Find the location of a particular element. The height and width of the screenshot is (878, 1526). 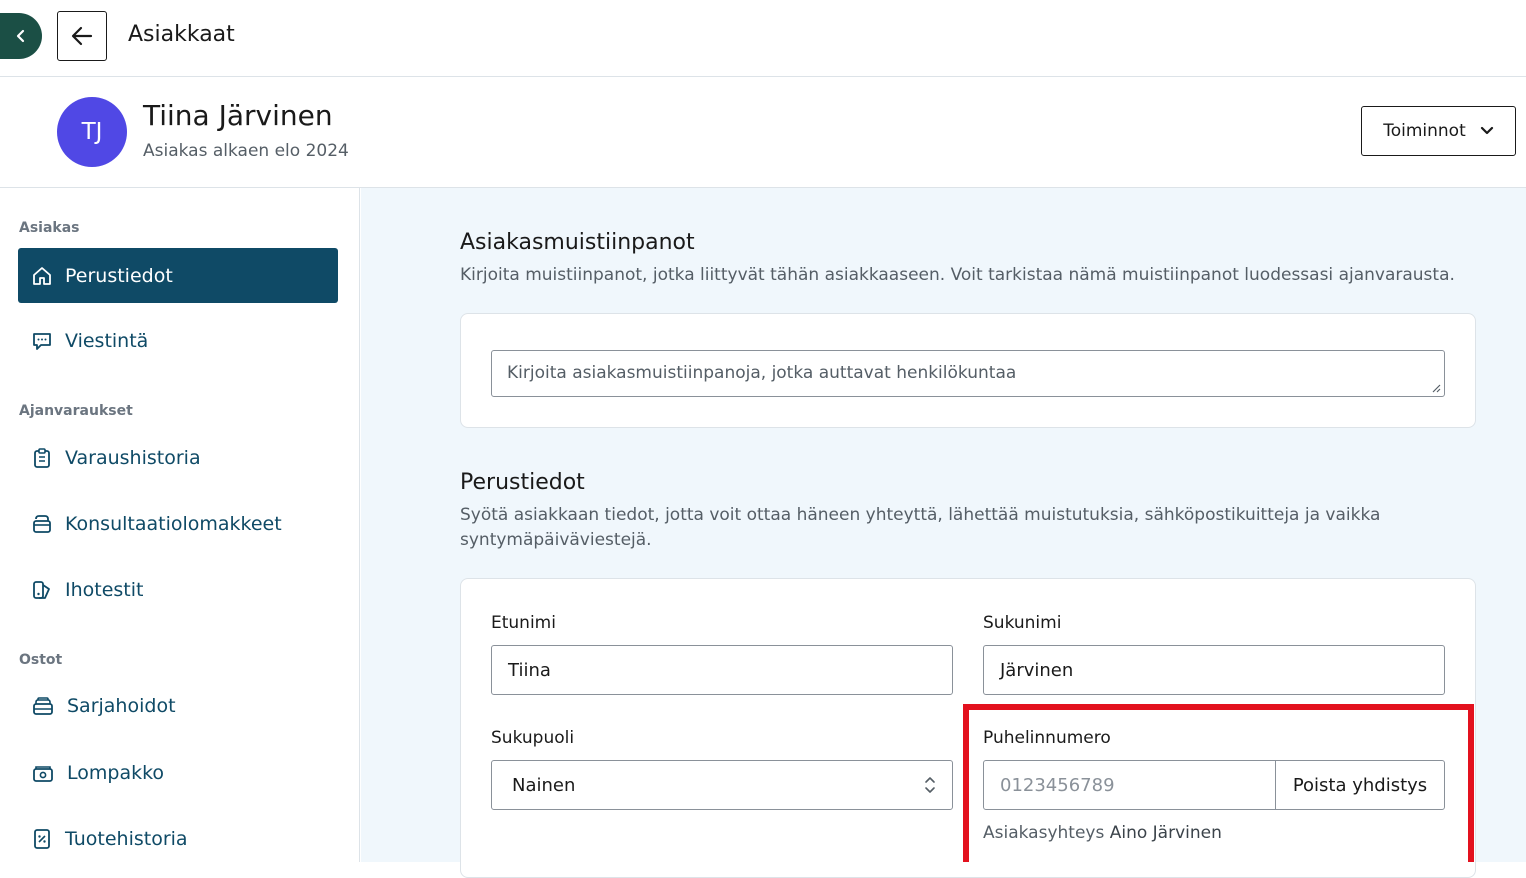

sidebar-item-lompakko: Lompakko is located at coordinates (178, 772).